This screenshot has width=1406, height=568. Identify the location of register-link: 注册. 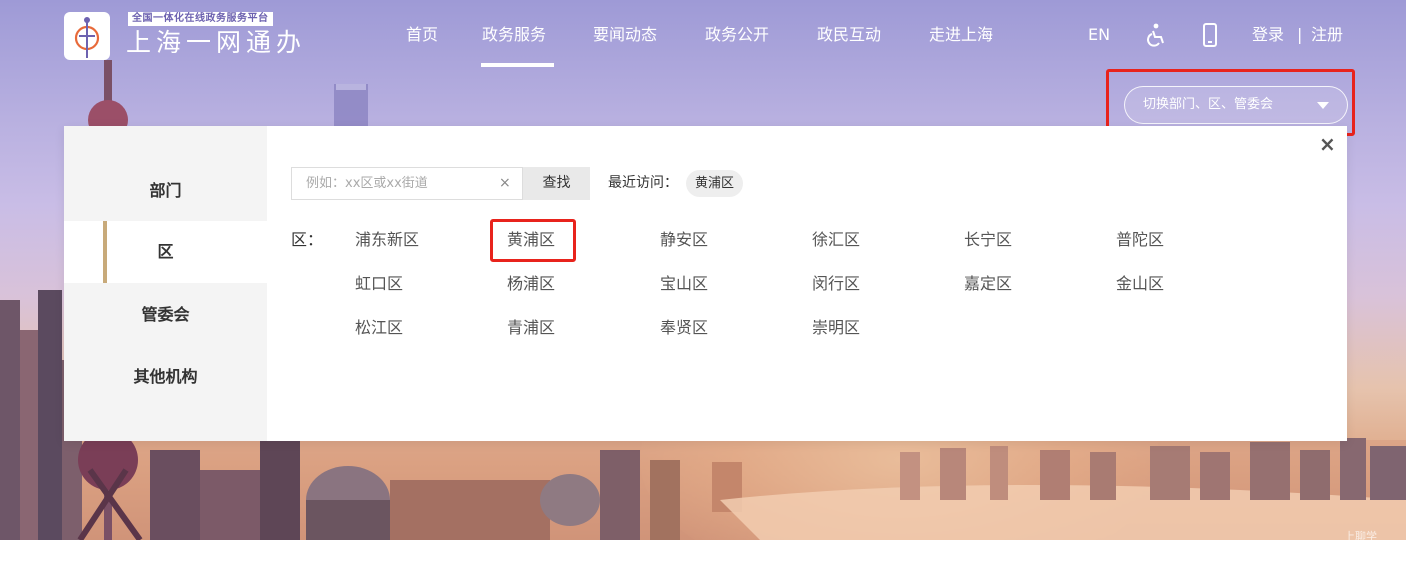
(1327, 35).